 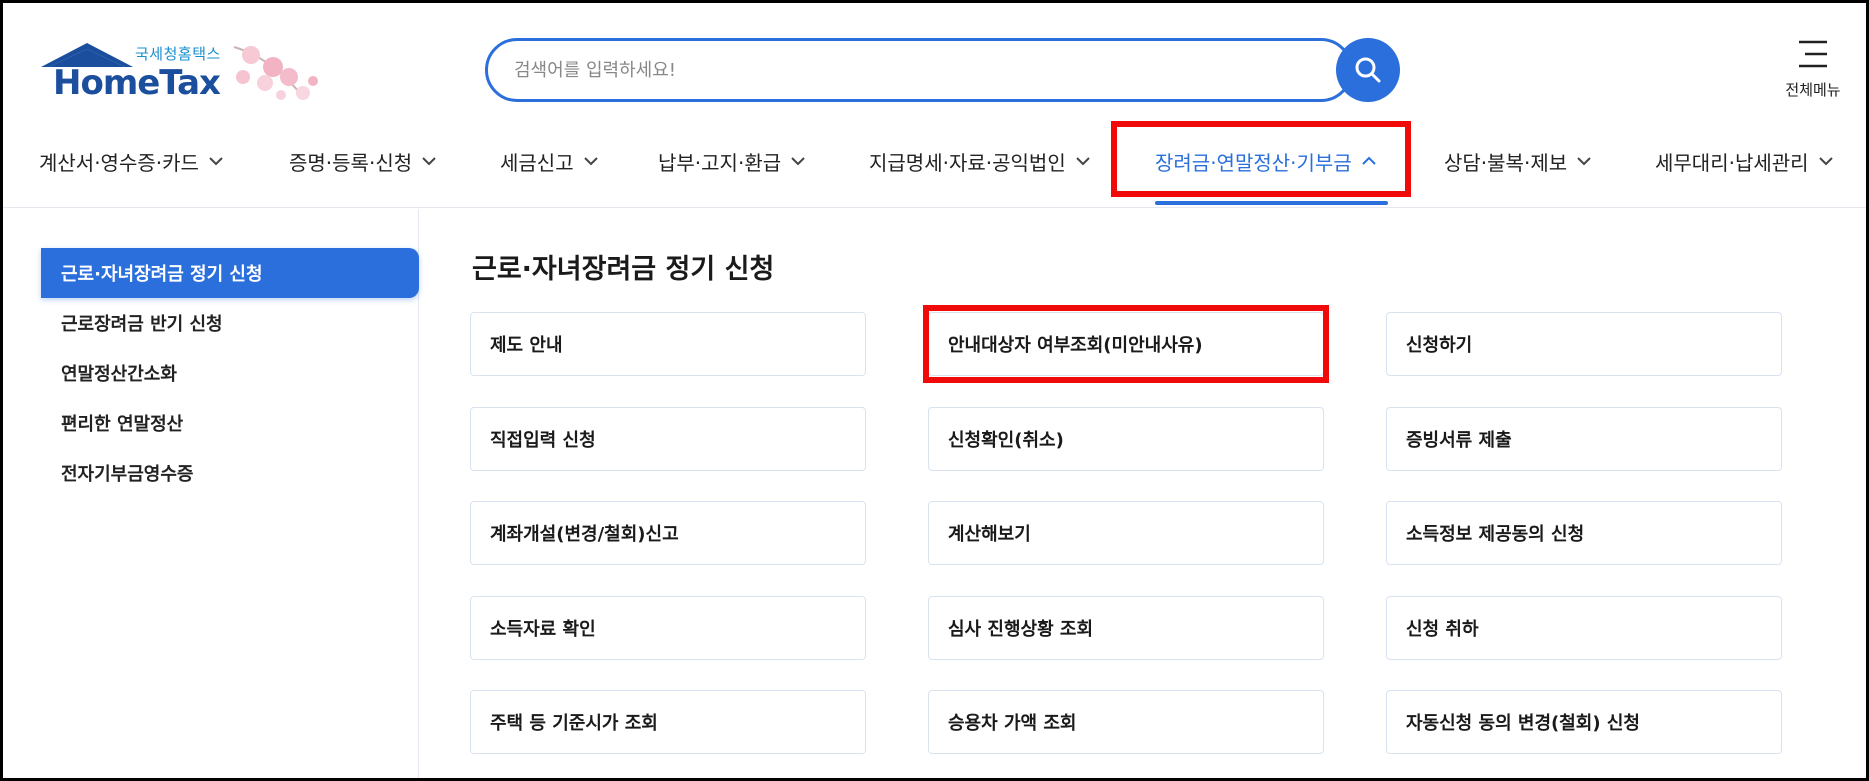 What do you see at coordinates (623, 269) in the screenshot?
I see `page-title: 근로·자녀장려금 정기 신청` at bounding box center [623, 269].